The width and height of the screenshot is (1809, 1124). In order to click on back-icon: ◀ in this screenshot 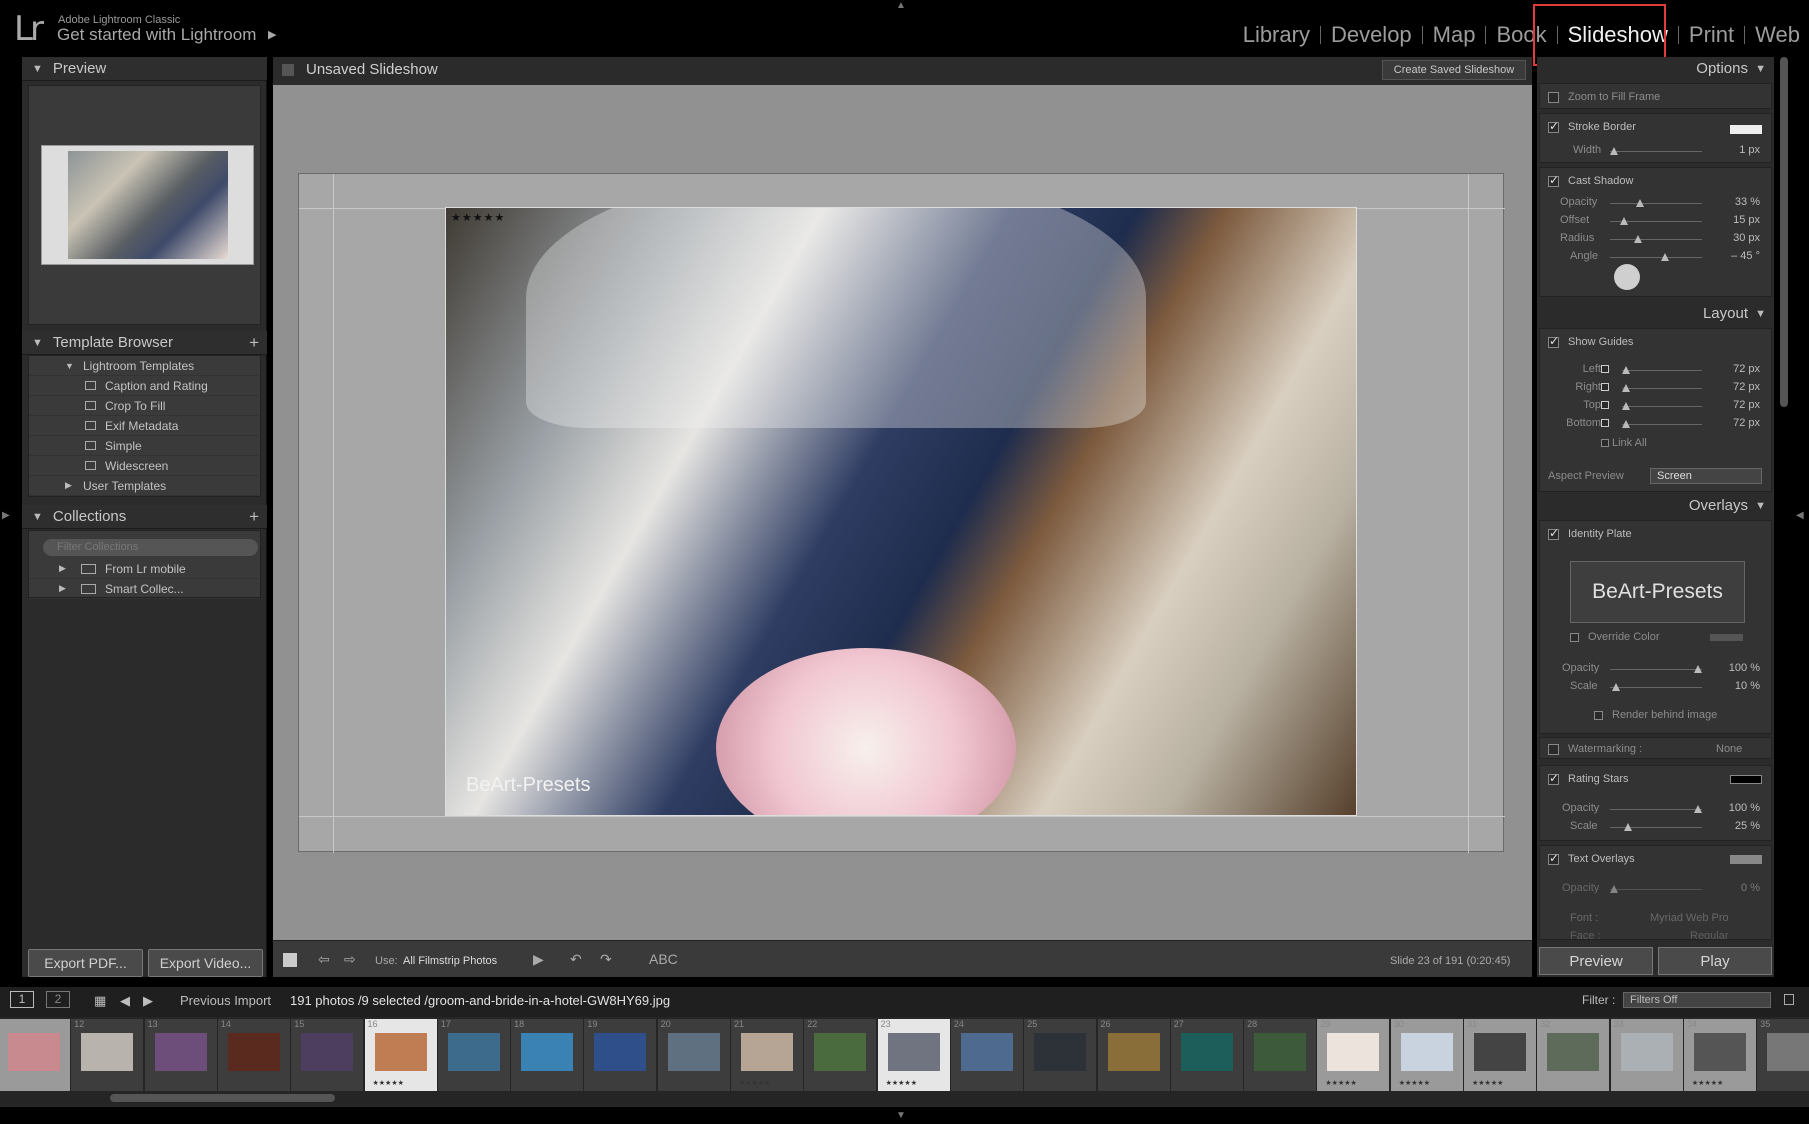, I will do `click(125, 1001)`.